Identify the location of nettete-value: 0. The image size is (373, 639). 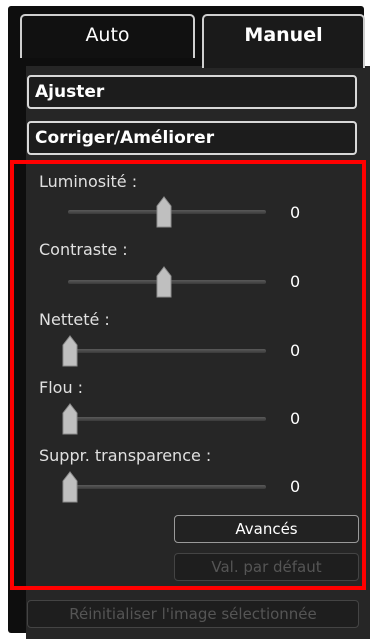
(295, 350).